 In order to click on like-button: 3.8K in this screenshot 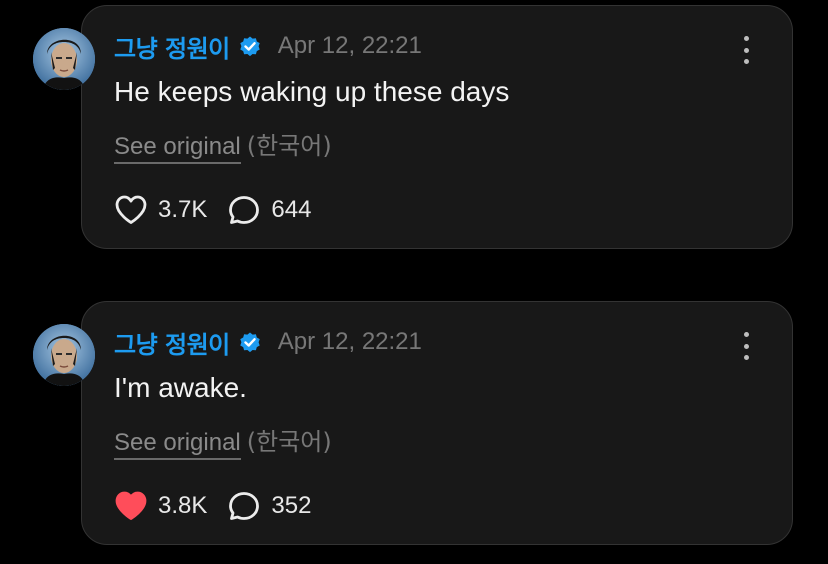, I will do `click(160, 506)`.